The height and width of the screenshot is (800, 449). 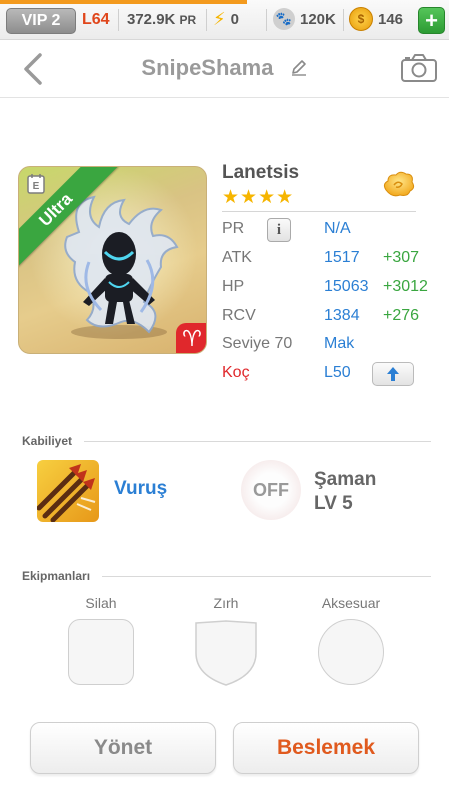 I want to click on upgrade-zodiac-button, so click(x=393, y=374).